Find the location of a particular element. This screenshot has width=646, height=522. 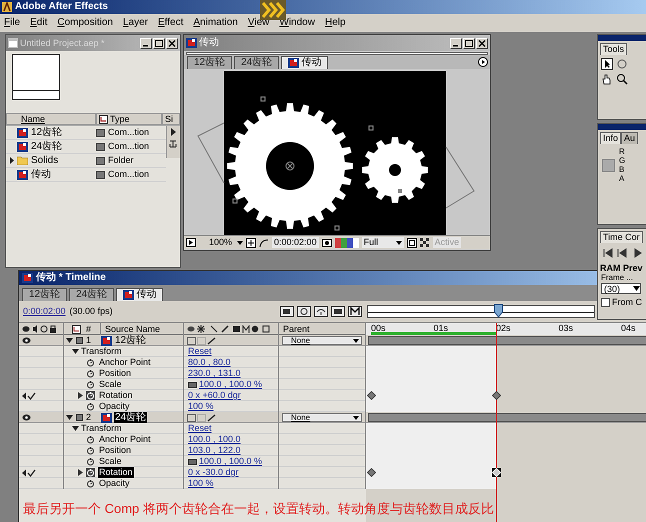

menu-item: Effect is located at coordinates (171, 23).